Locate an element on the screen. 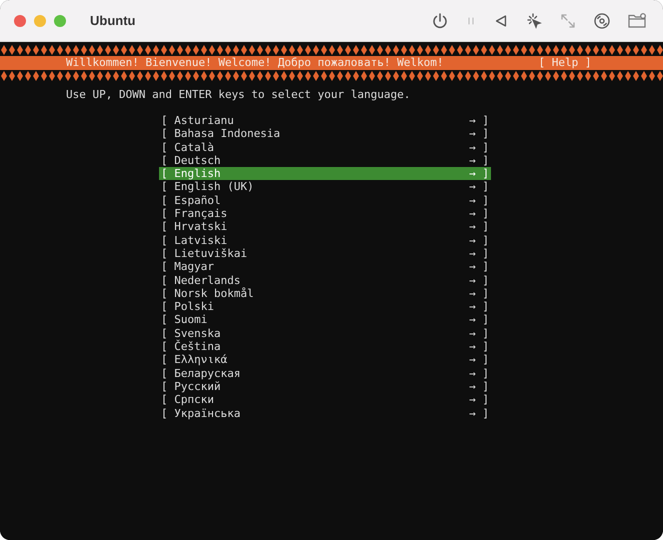 This screenshot has height=540, width=663. language-option: [ English (UK) → ] is located at coordinates (325, 187).